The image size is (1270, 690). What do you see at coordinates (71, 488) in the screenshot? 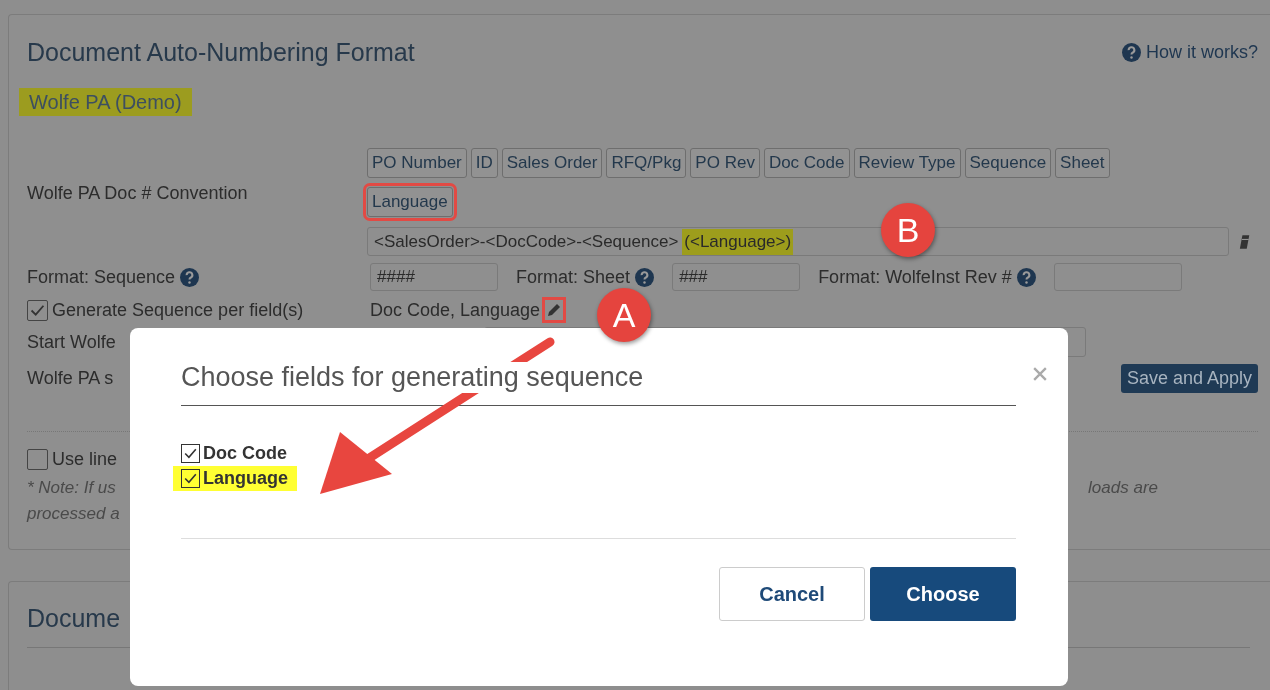
I see `note-text: * Note: If us` at bounding box center [71, 488].